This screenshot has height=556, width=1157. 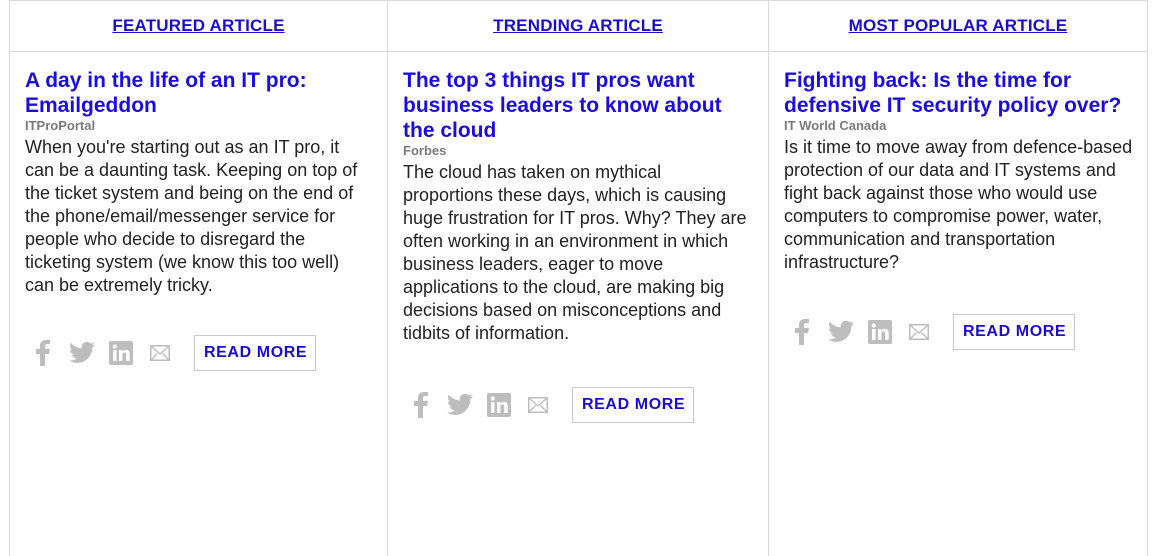 I want to click on trending-article-link: TRENDING ARTICLE, so click(x=578, y=26).